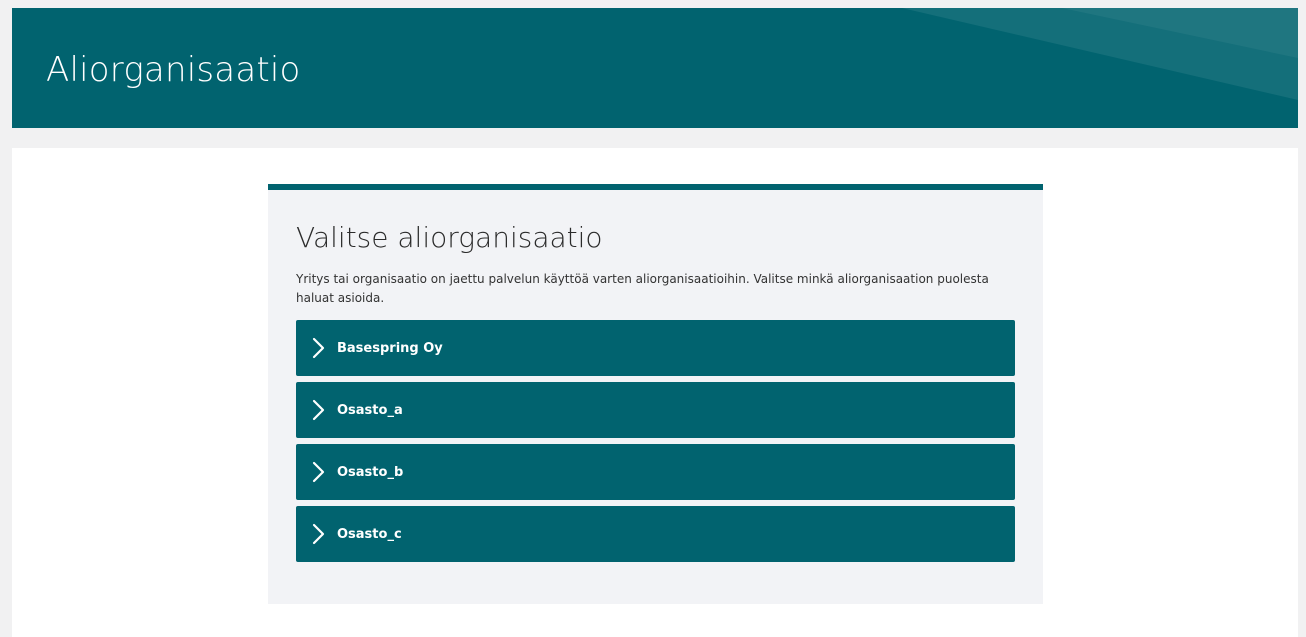 This screenshot has height=637, width=1306. What do you see at coordinates (369, 534) in the screenshot?
I see `suborganization-label: Osasto_c` at bounding box center [369, 534].